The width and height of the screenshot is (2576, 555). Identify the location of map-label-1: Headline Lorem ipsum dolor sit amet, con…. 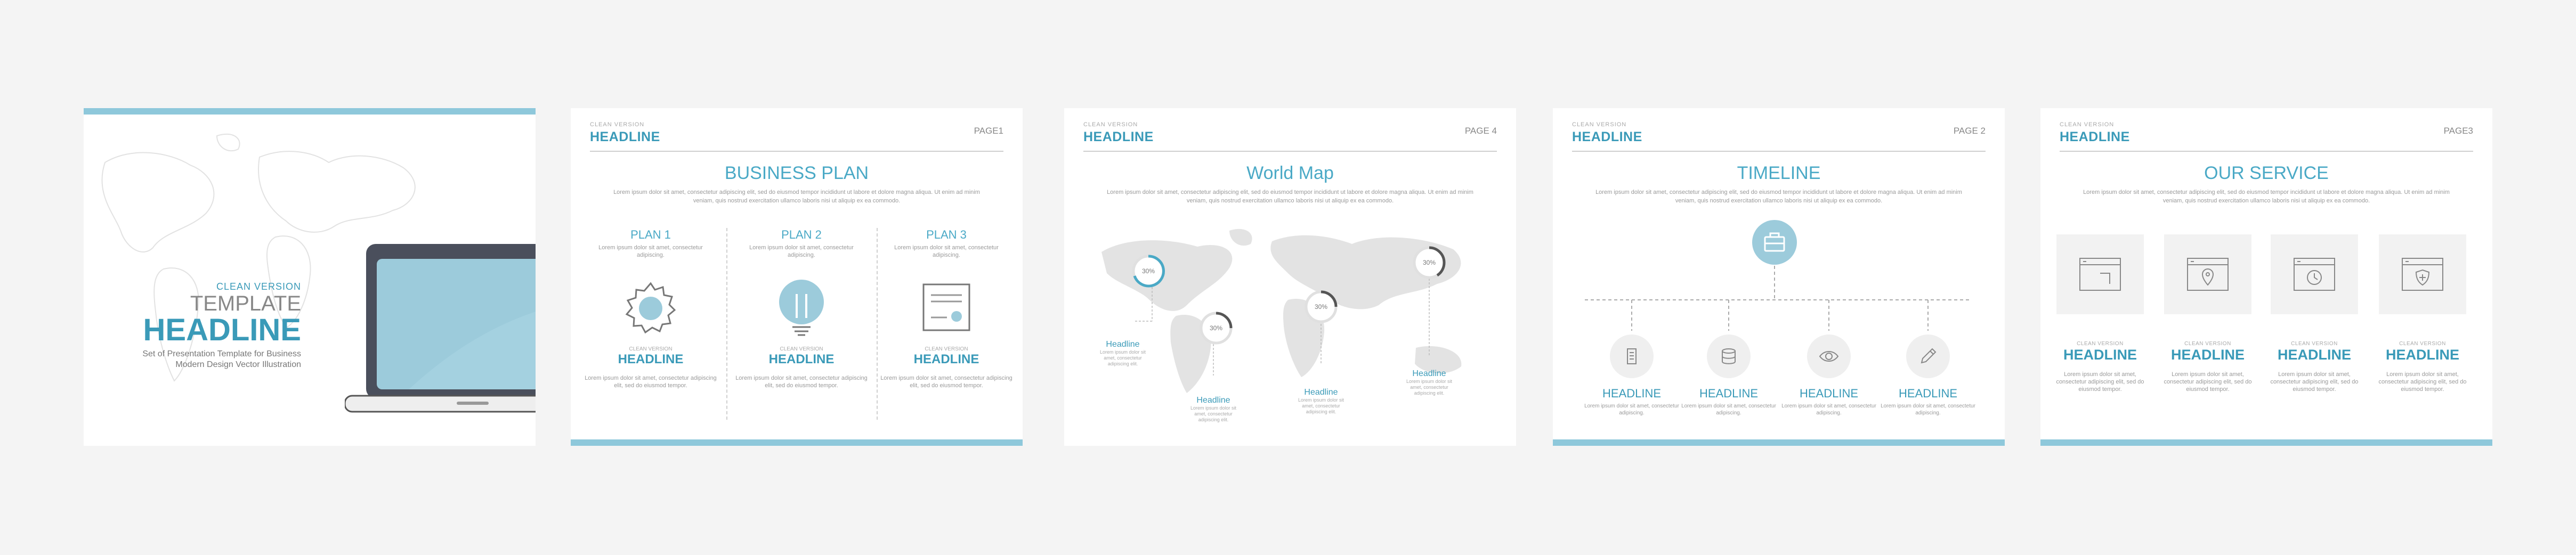
(1122, 353).